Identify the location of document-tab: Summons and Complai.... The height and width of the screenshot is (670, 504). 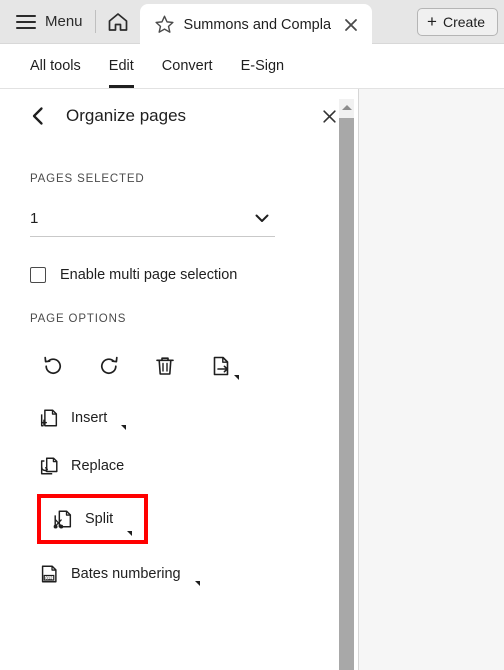
(255, 24).